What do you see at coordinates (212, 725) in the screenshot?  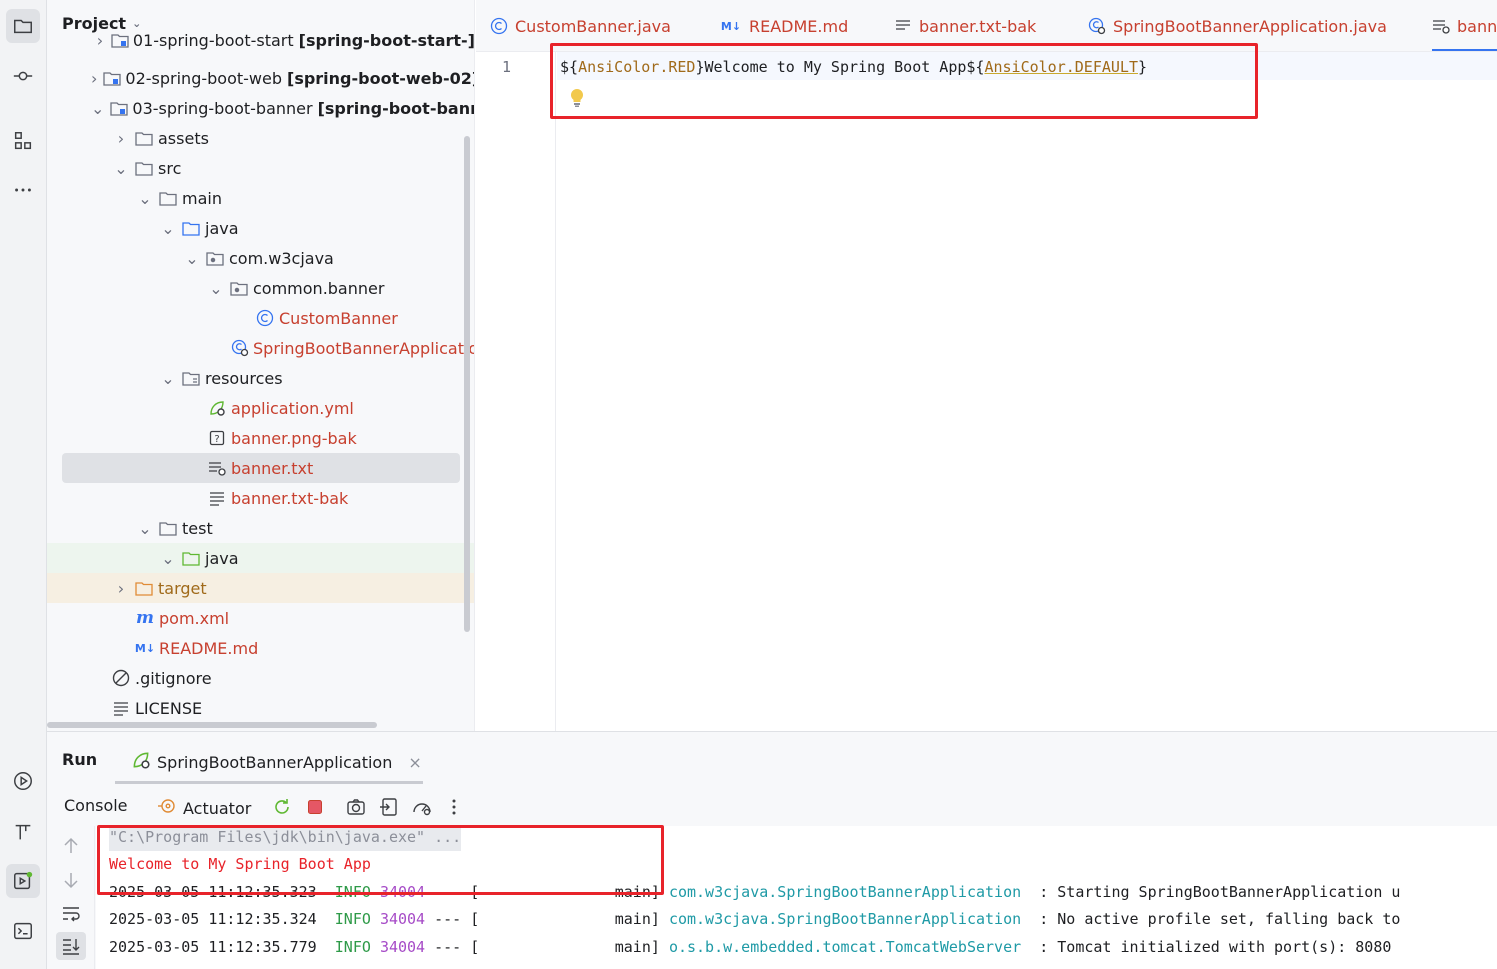 I see `horizontal-scrollbar` at bounding box center [212, 725].